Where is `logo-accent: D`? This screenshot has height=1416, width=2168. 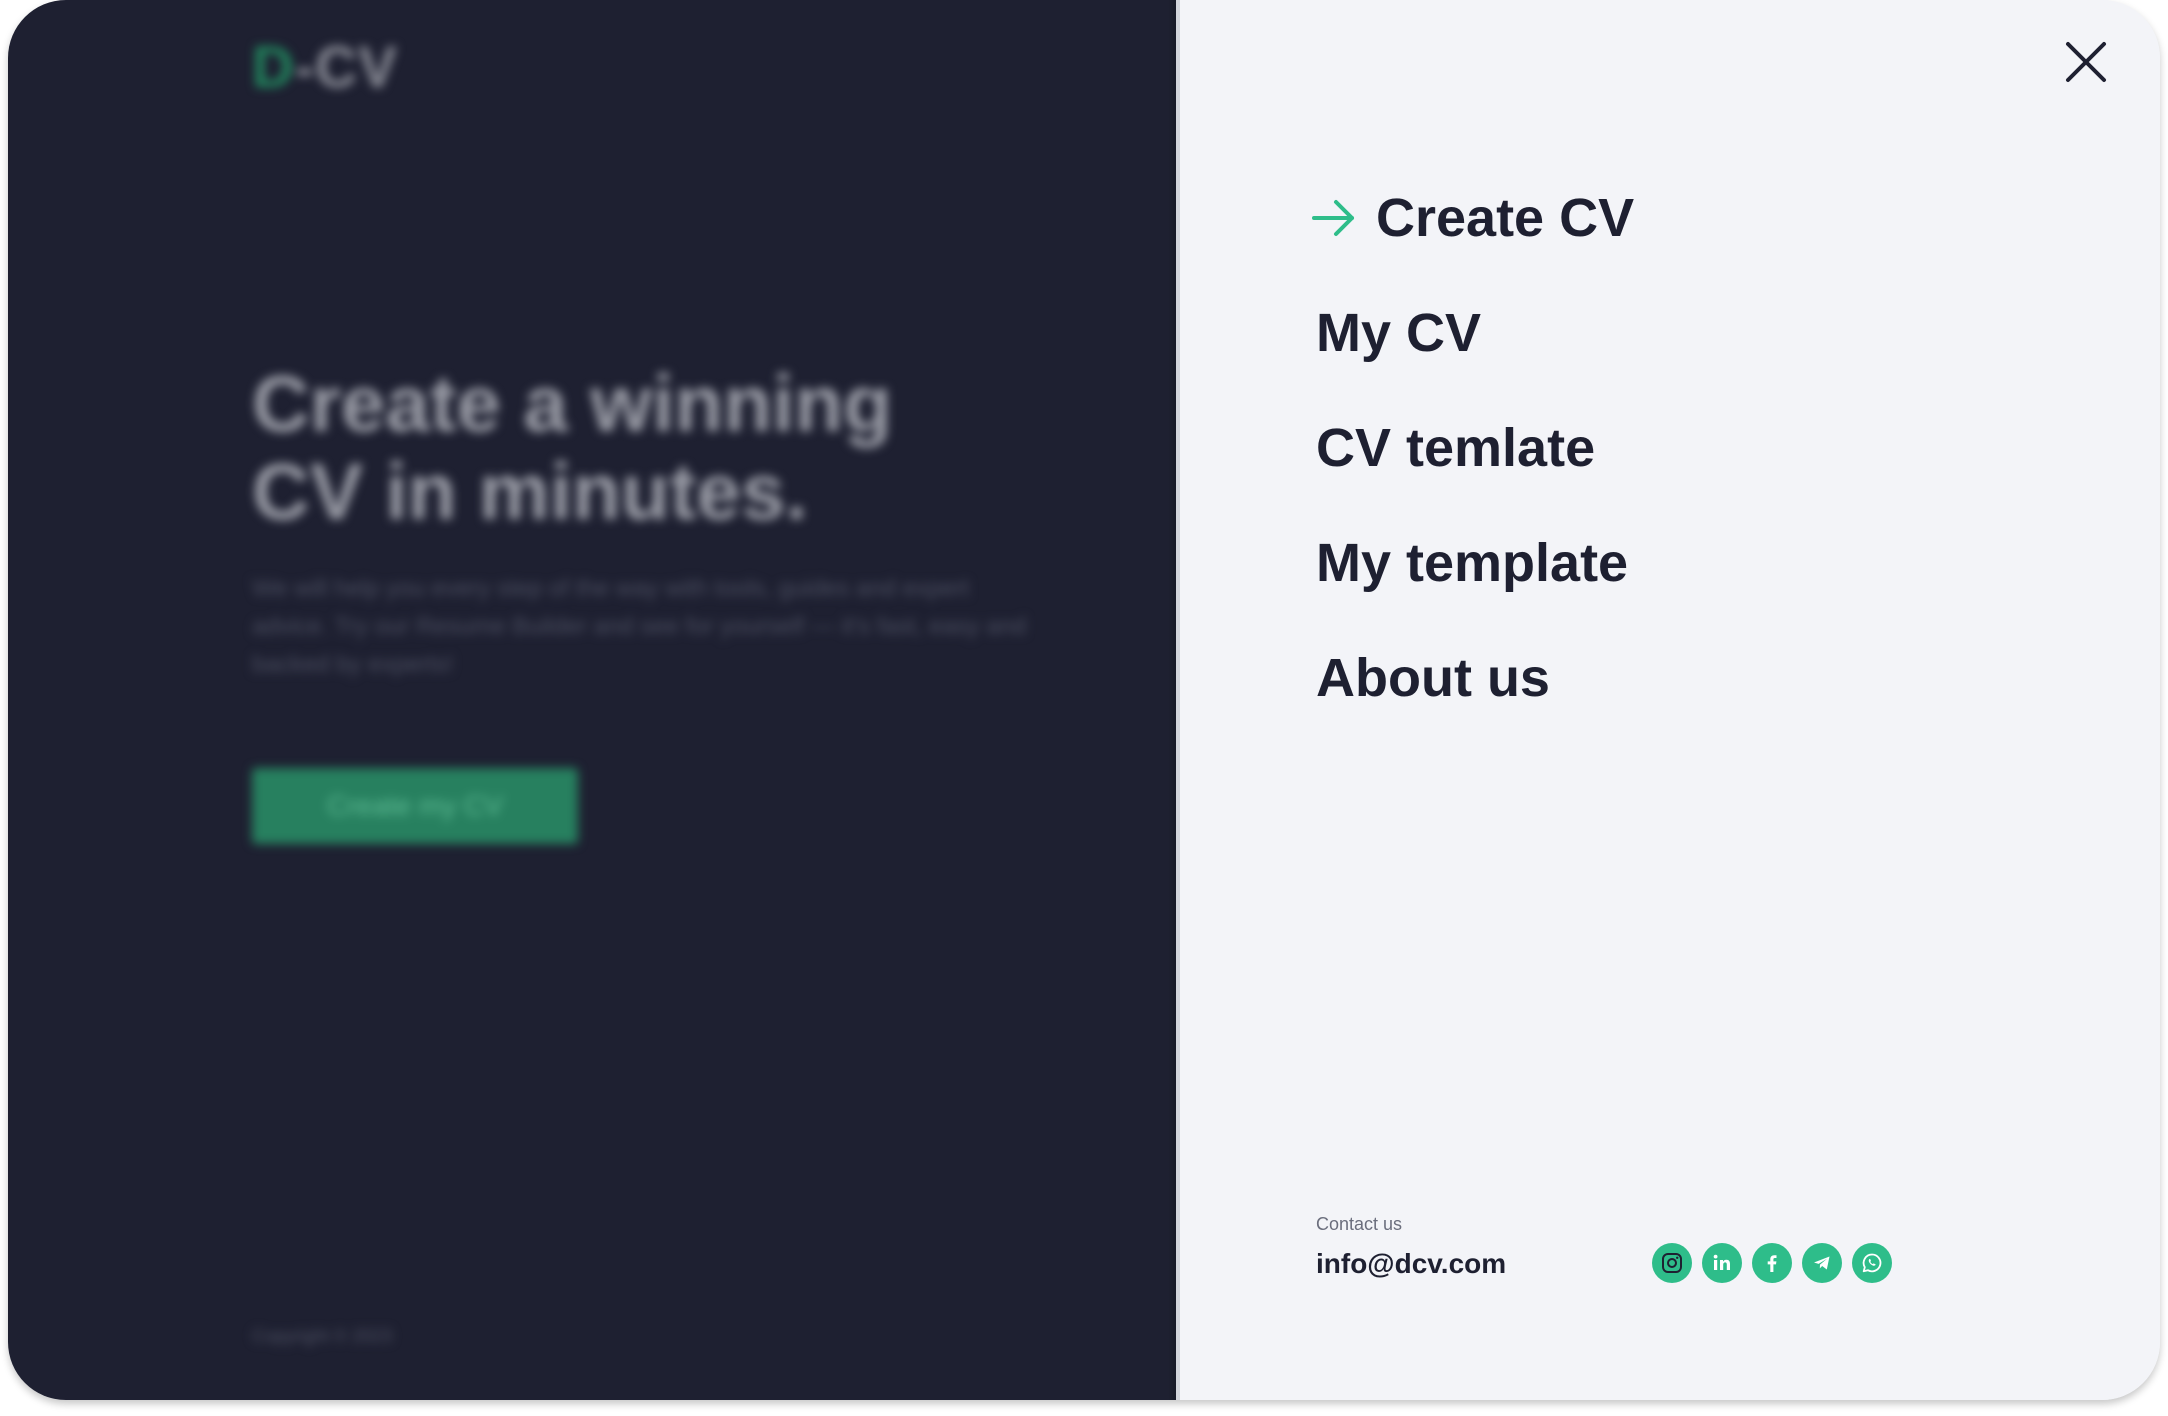 logo-accent: D is located at coordinates (273, 67).